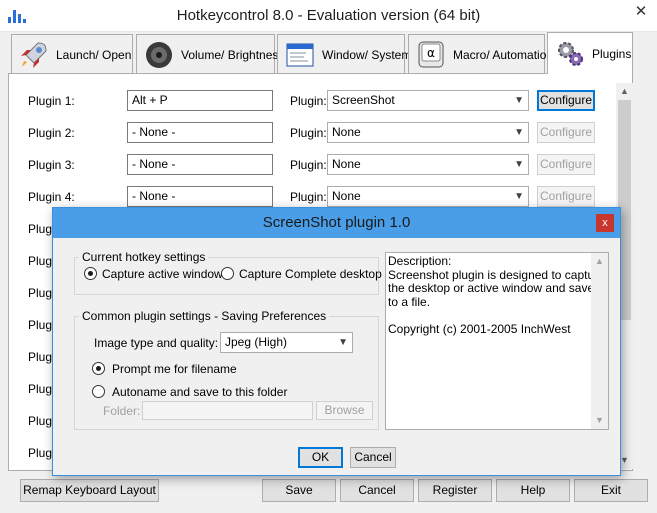 This screenshot has width=657, height=513. What do you see at coordinates (612, 53) in the screenshot?
I see `tab-label: Plugins` at bounding box center [612, 53].